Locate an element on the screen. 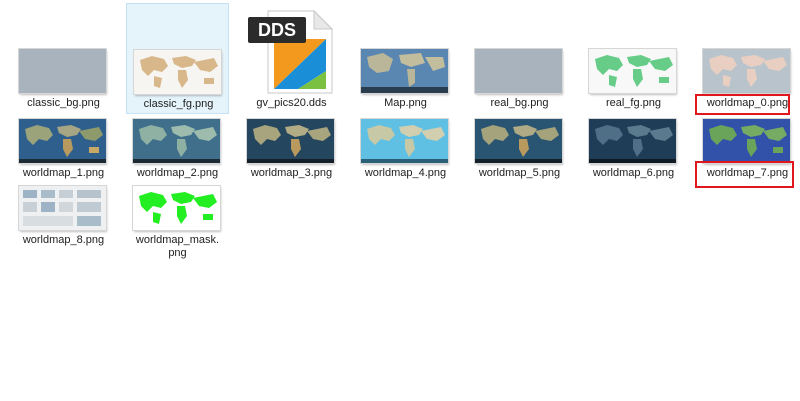  file-name: worldmap_mask. png is located at coordinates (177, 246).